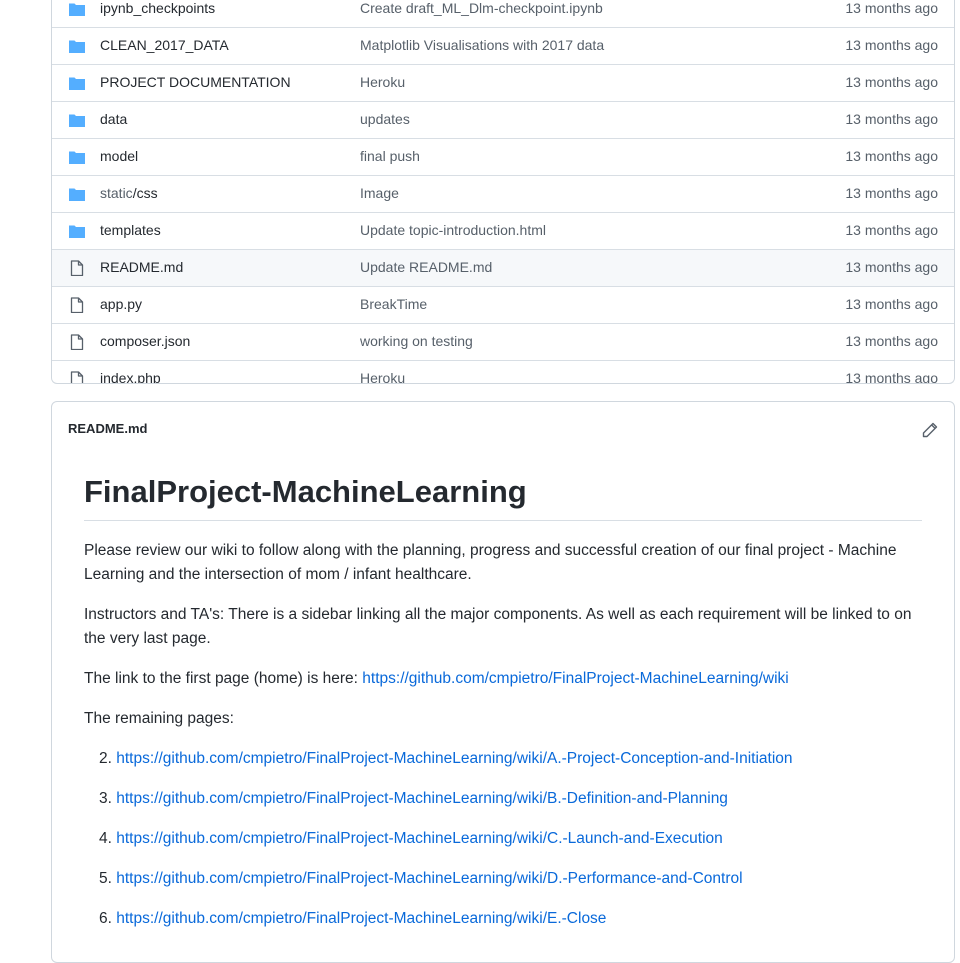  I want to click on commit-message-link: final push, so click(390, 156).